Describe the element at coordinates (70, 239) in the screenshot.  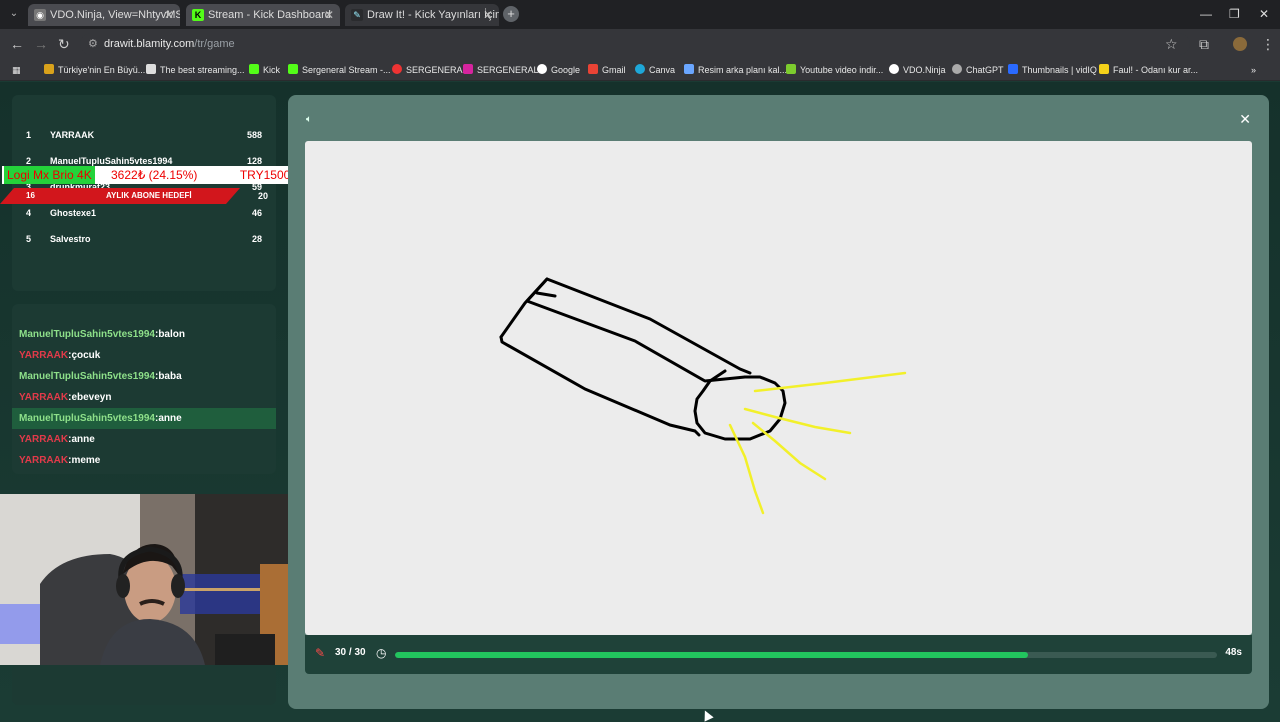
I see `player-name: Salvestro` at that location.